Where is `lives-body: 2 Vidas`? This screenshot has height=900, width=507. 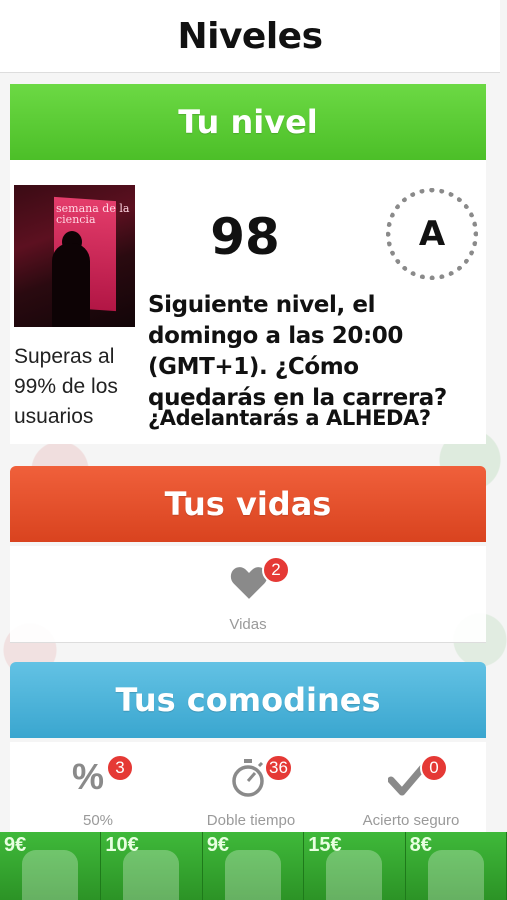
lives-body: 2 Vidas is located at coordinates (248, 594).